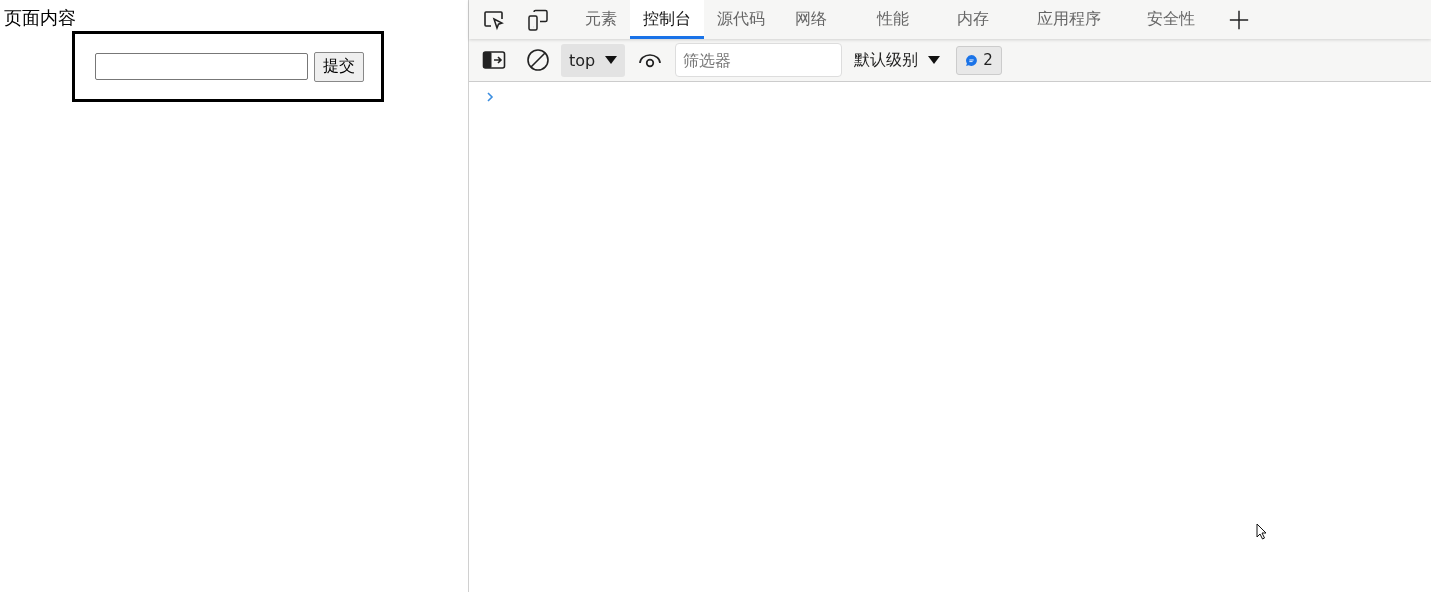  What do you see at coordinates (973, 19) in the screenshot?
I see `devtools-tab: 内存` at bounding box center [973, 19].